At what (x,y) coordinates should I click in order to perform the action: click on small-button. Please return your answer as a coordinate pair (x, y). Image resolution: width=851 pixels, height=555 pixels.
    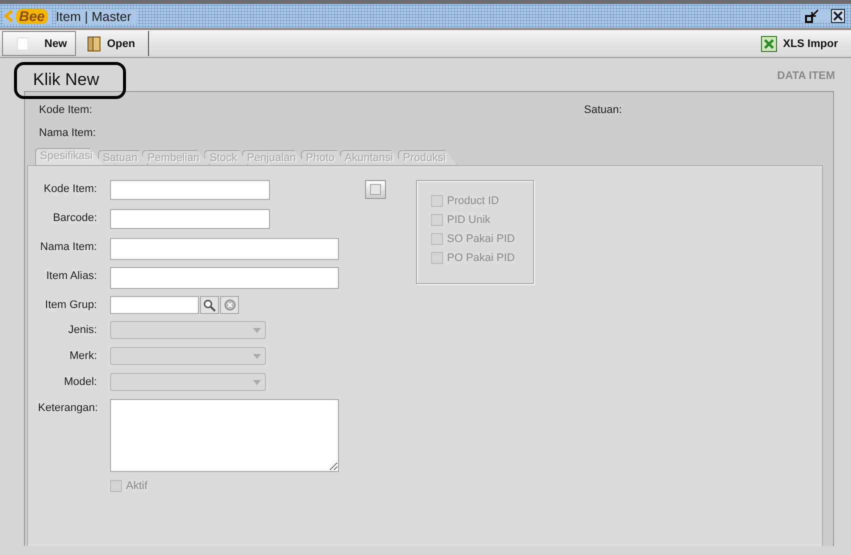
    Looking at the image, I should click on (375, 189).